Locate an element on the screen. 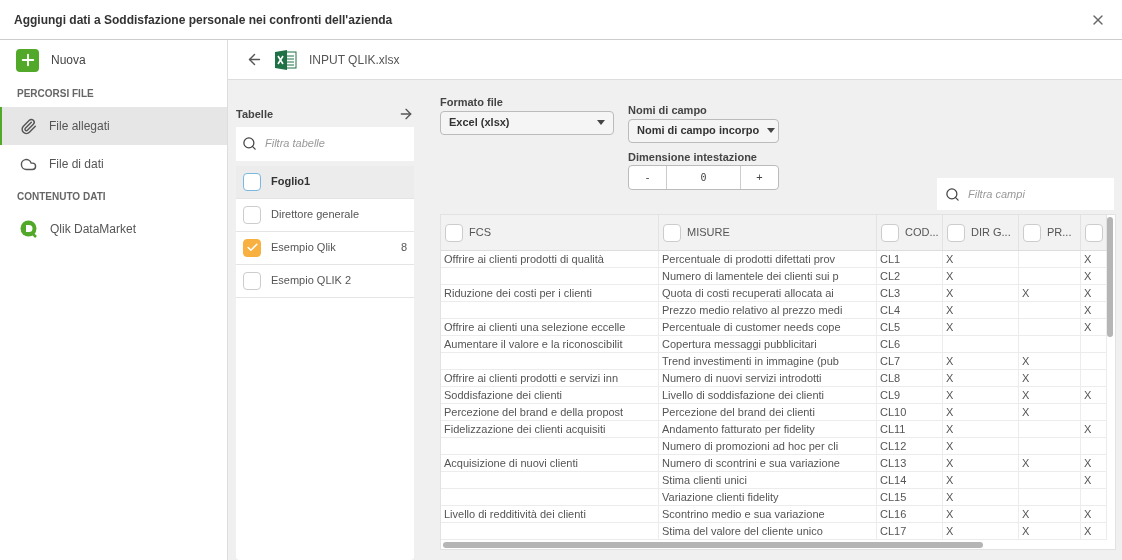 This screenshot has width=1122, height=560. table-name: Esempio QLIK 2 is located at coordinates (312, 281).